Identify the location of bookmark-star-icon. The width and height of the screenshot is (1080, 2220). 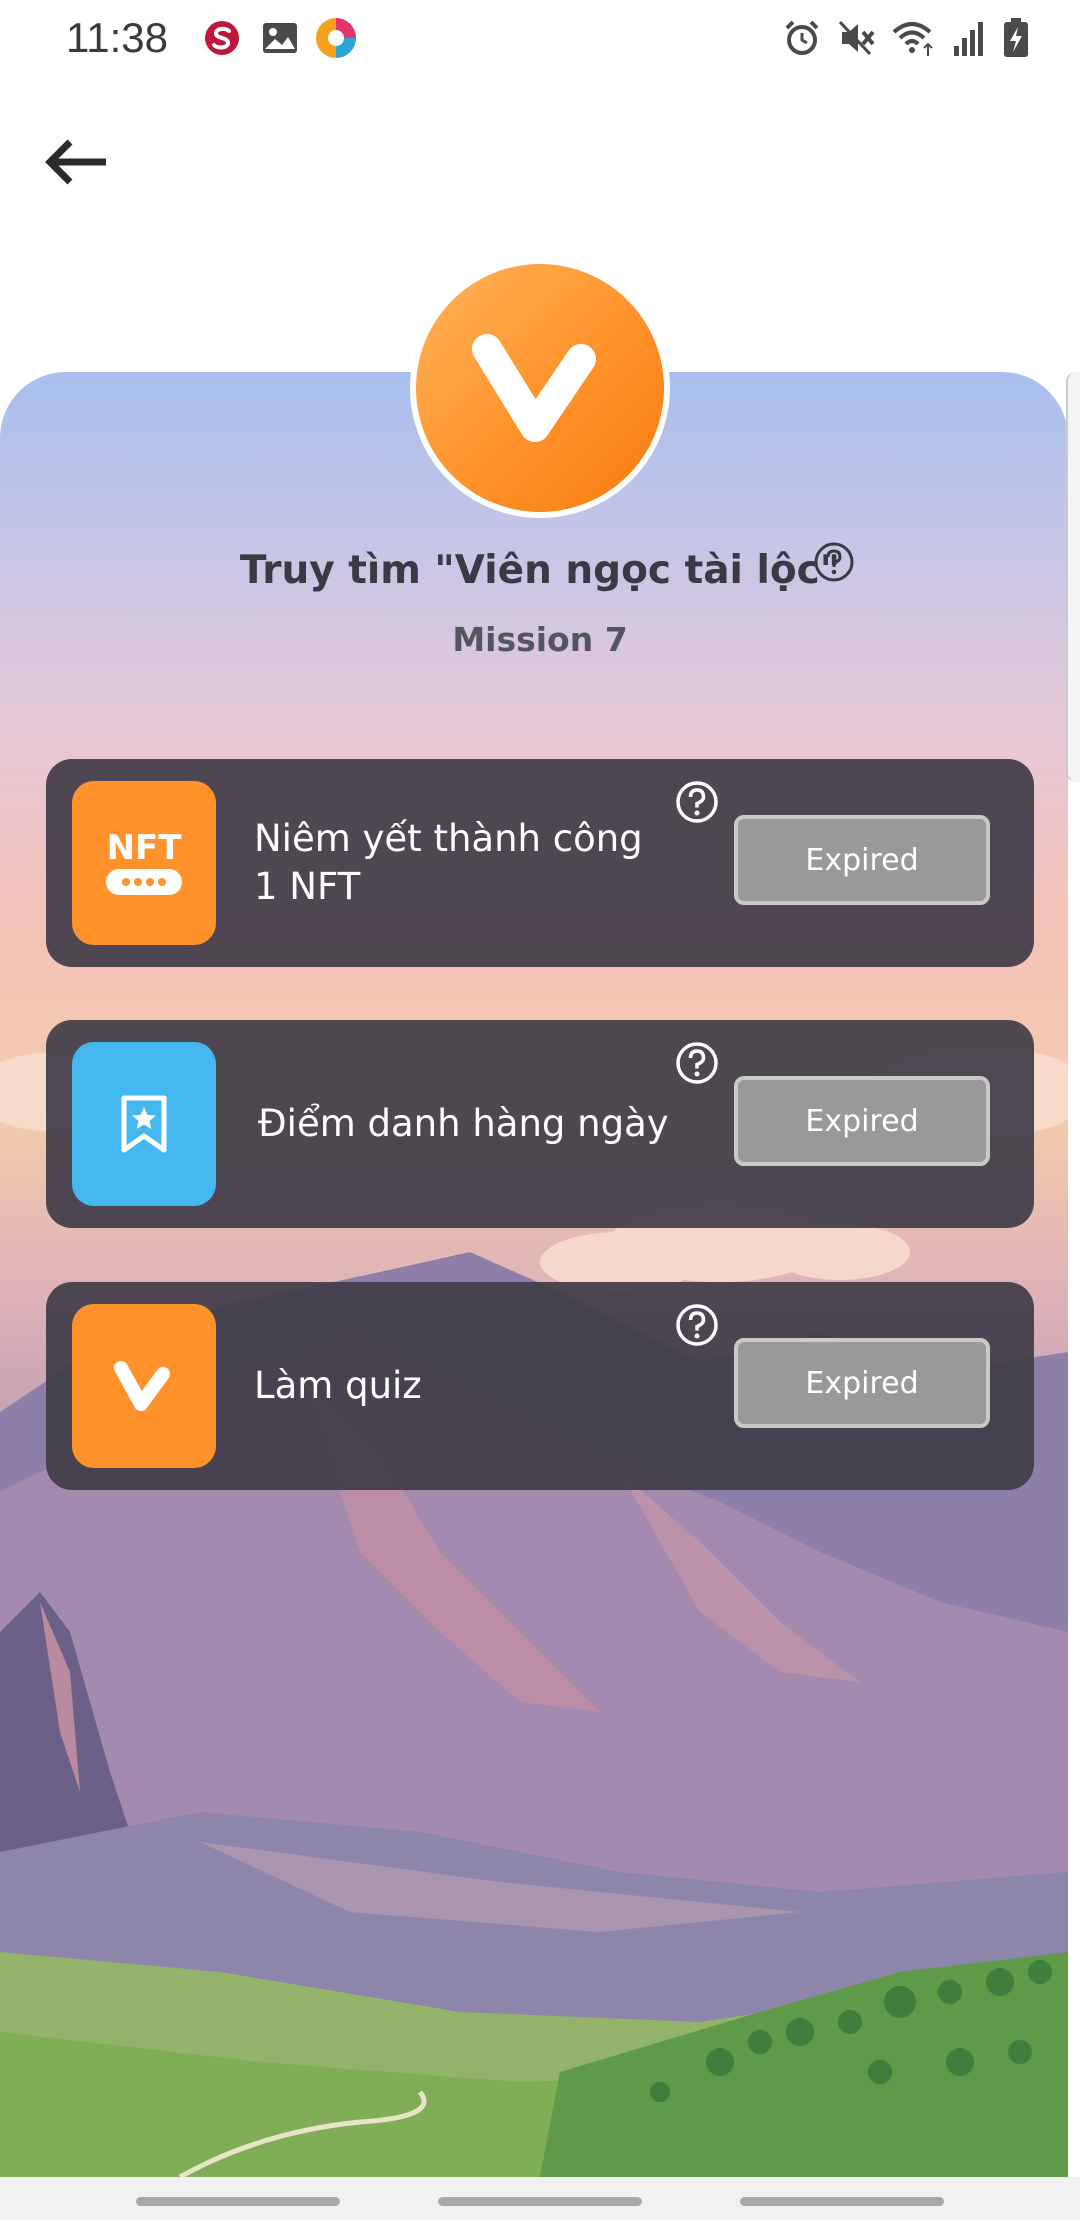
(144, 1124).